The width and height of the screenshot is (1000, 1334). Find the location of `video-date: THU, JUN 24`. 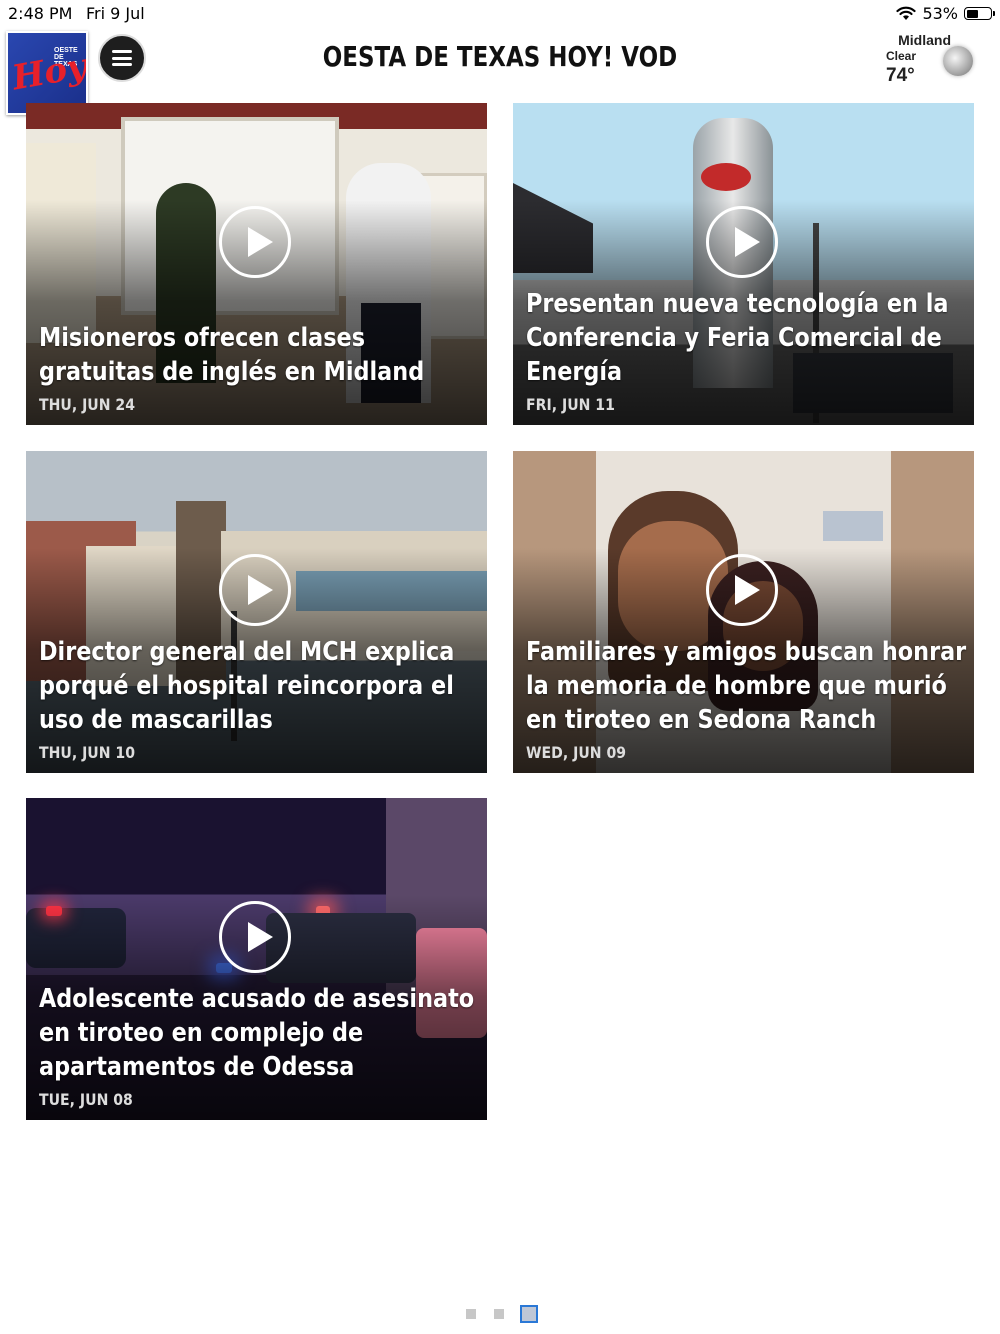

video-date: THU, JUN 24 is located at coordinates (87, 404).